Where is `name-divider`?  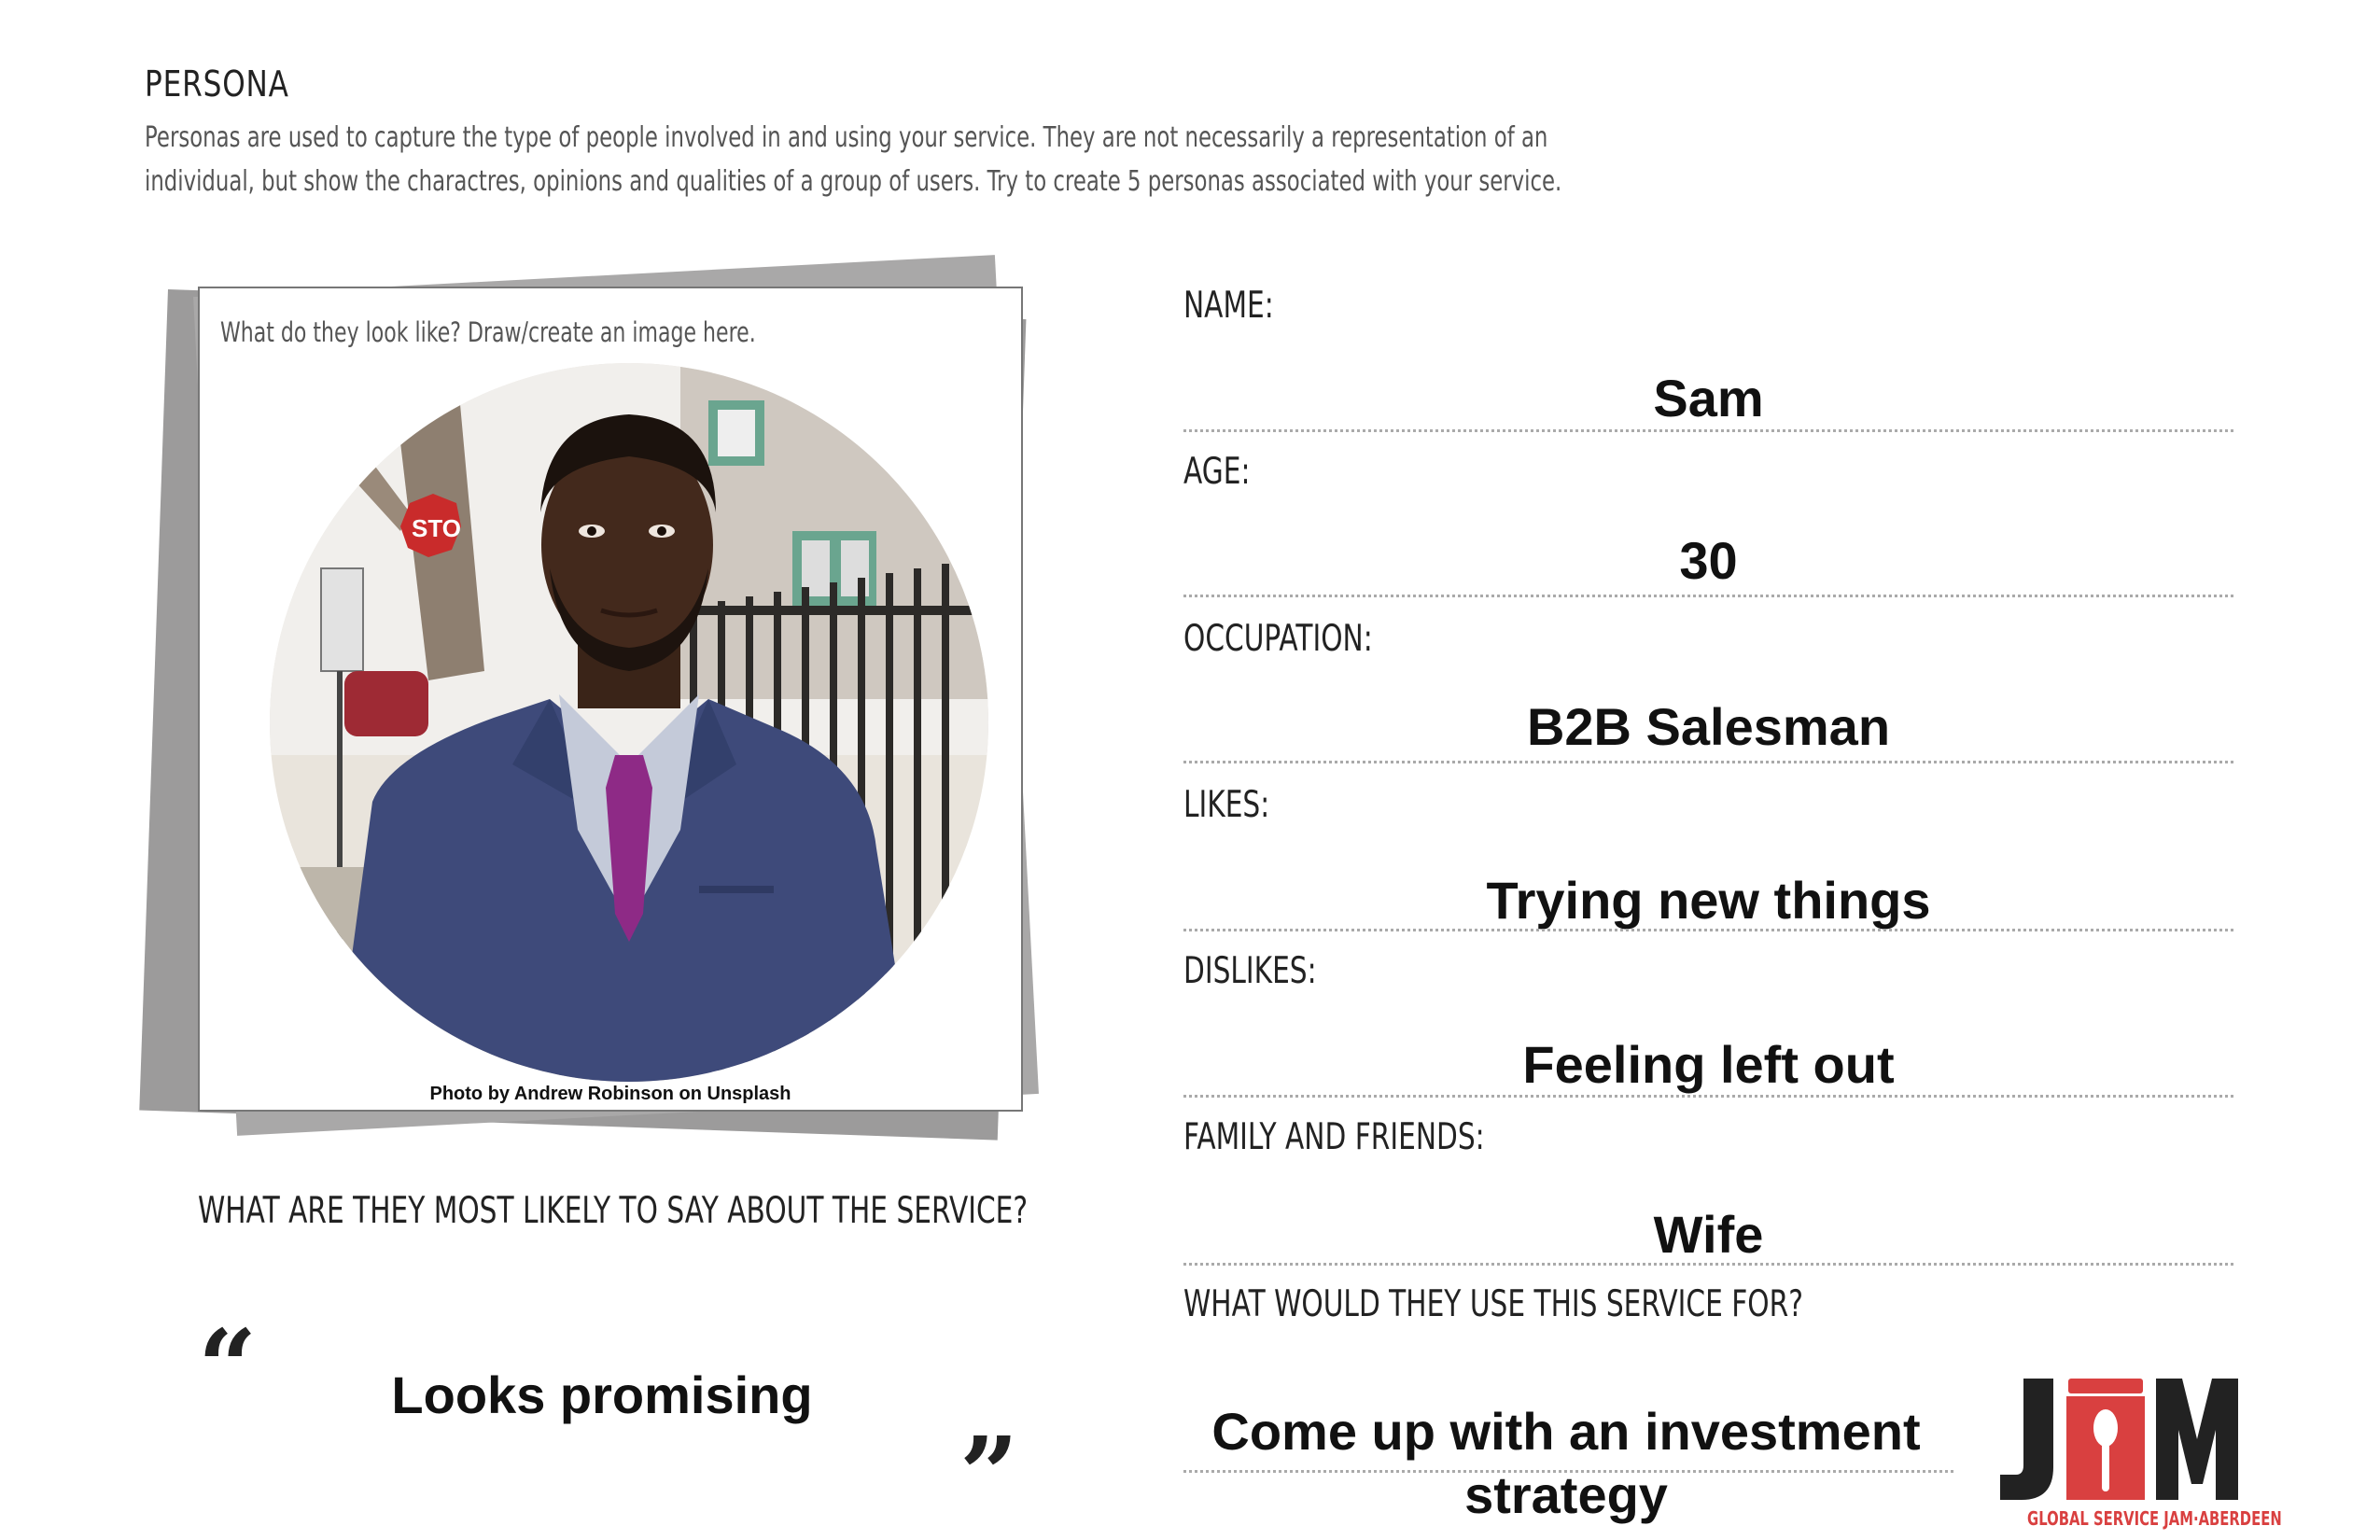 name-divider is located at coordinates (1708, 430).